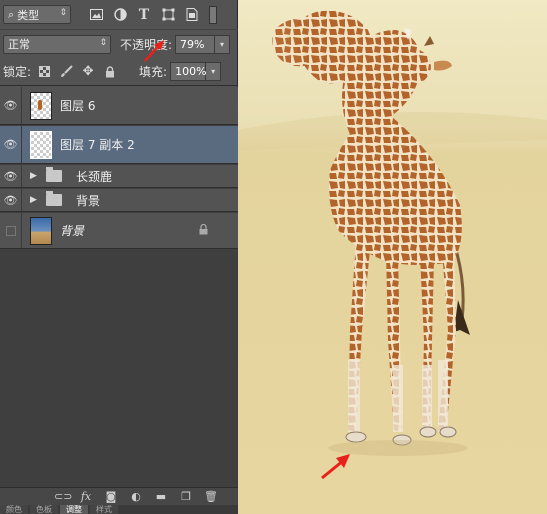  What do you see at coordinates (63, 496) in the screenshot?
I see `link-icon: ⊂⊃` at bounding box center [63, 496].